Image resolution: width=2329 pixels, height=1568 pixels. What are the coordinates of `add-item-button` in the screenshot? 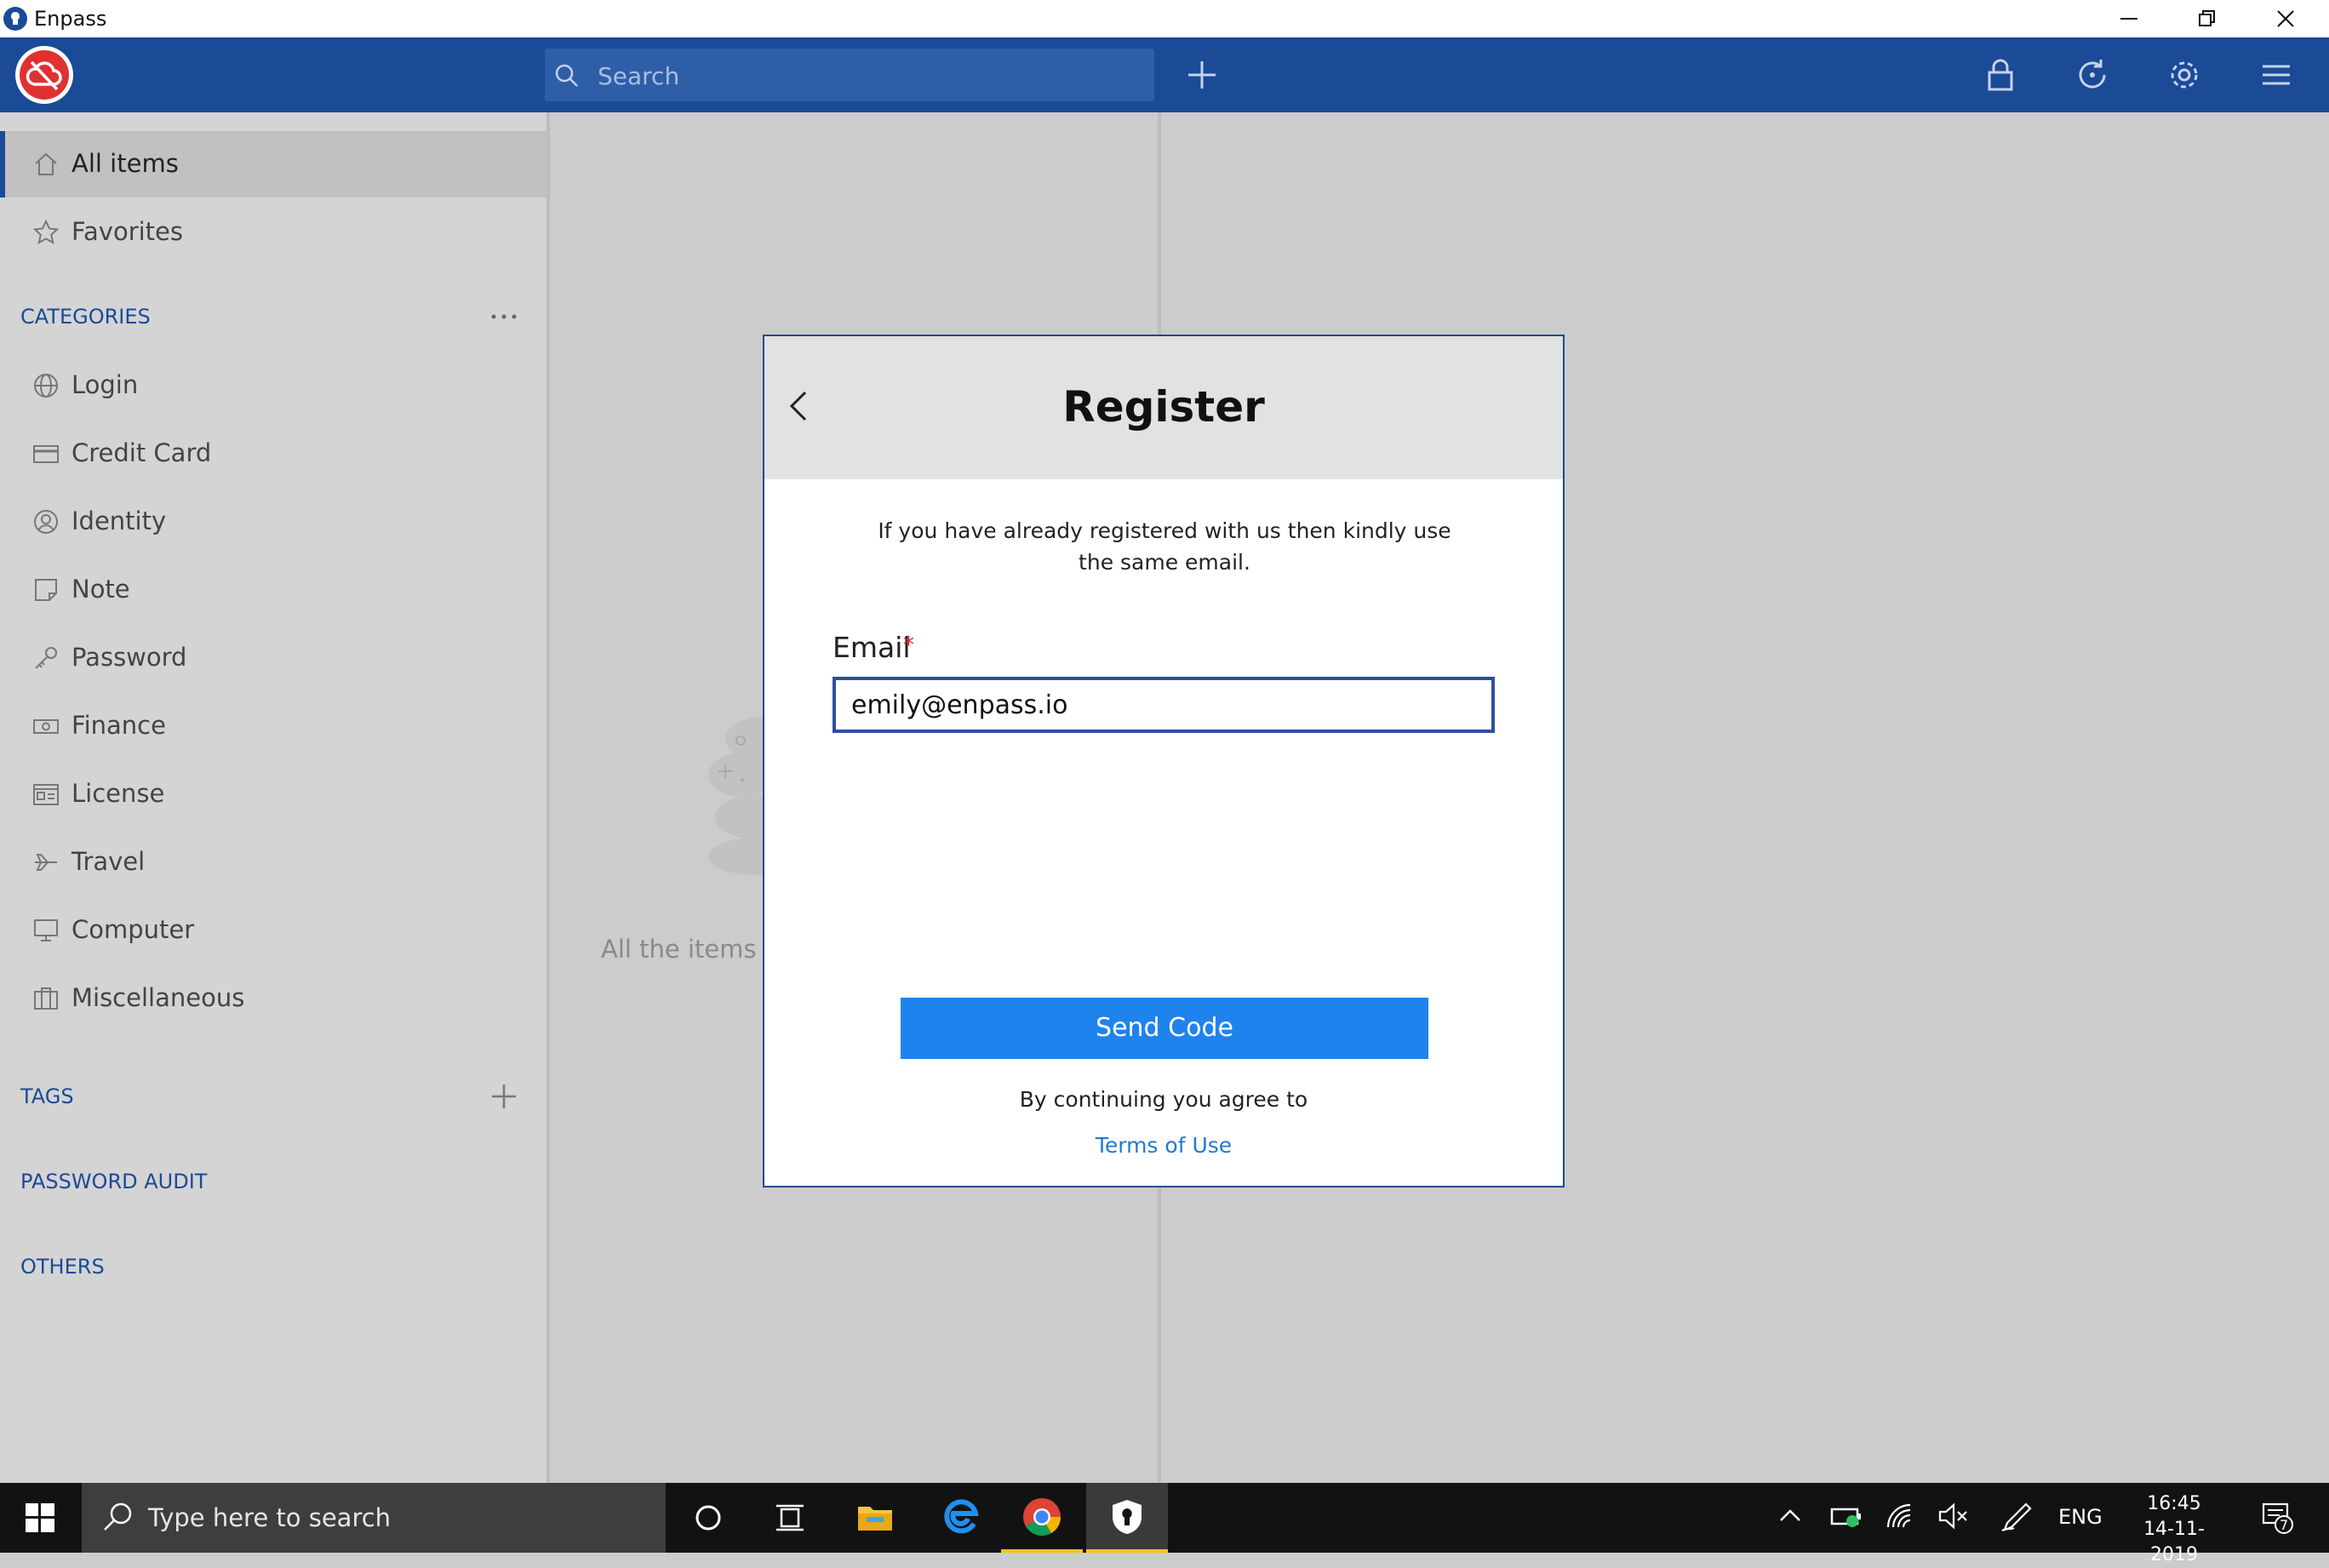 It's located at (1202, 75).